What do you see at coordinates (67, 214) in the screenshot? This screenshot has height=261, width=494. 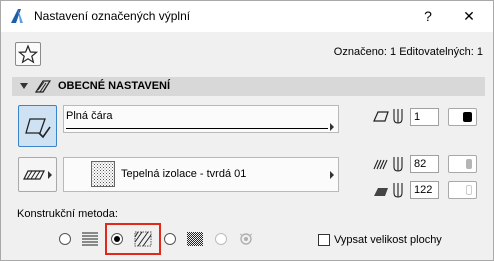 I see `construction-method-label: Konstrukční metoda:` at bounding box center [67, 214].